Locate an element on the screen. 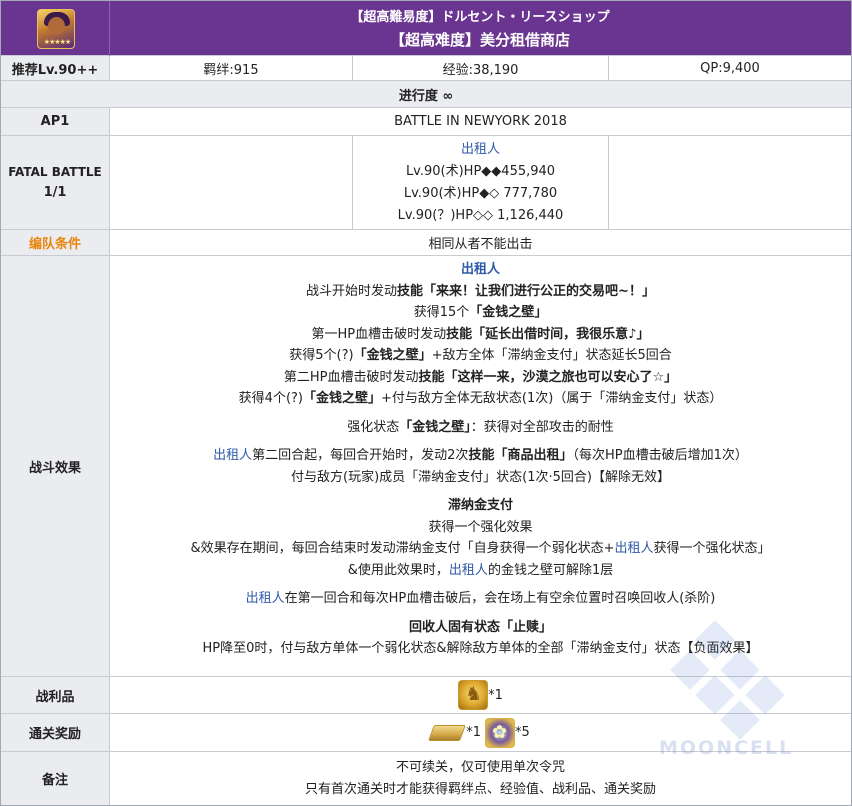 The width and height of the screenshot is (852, 806). ap-label: AP1 is located at coordinates (55, 121).